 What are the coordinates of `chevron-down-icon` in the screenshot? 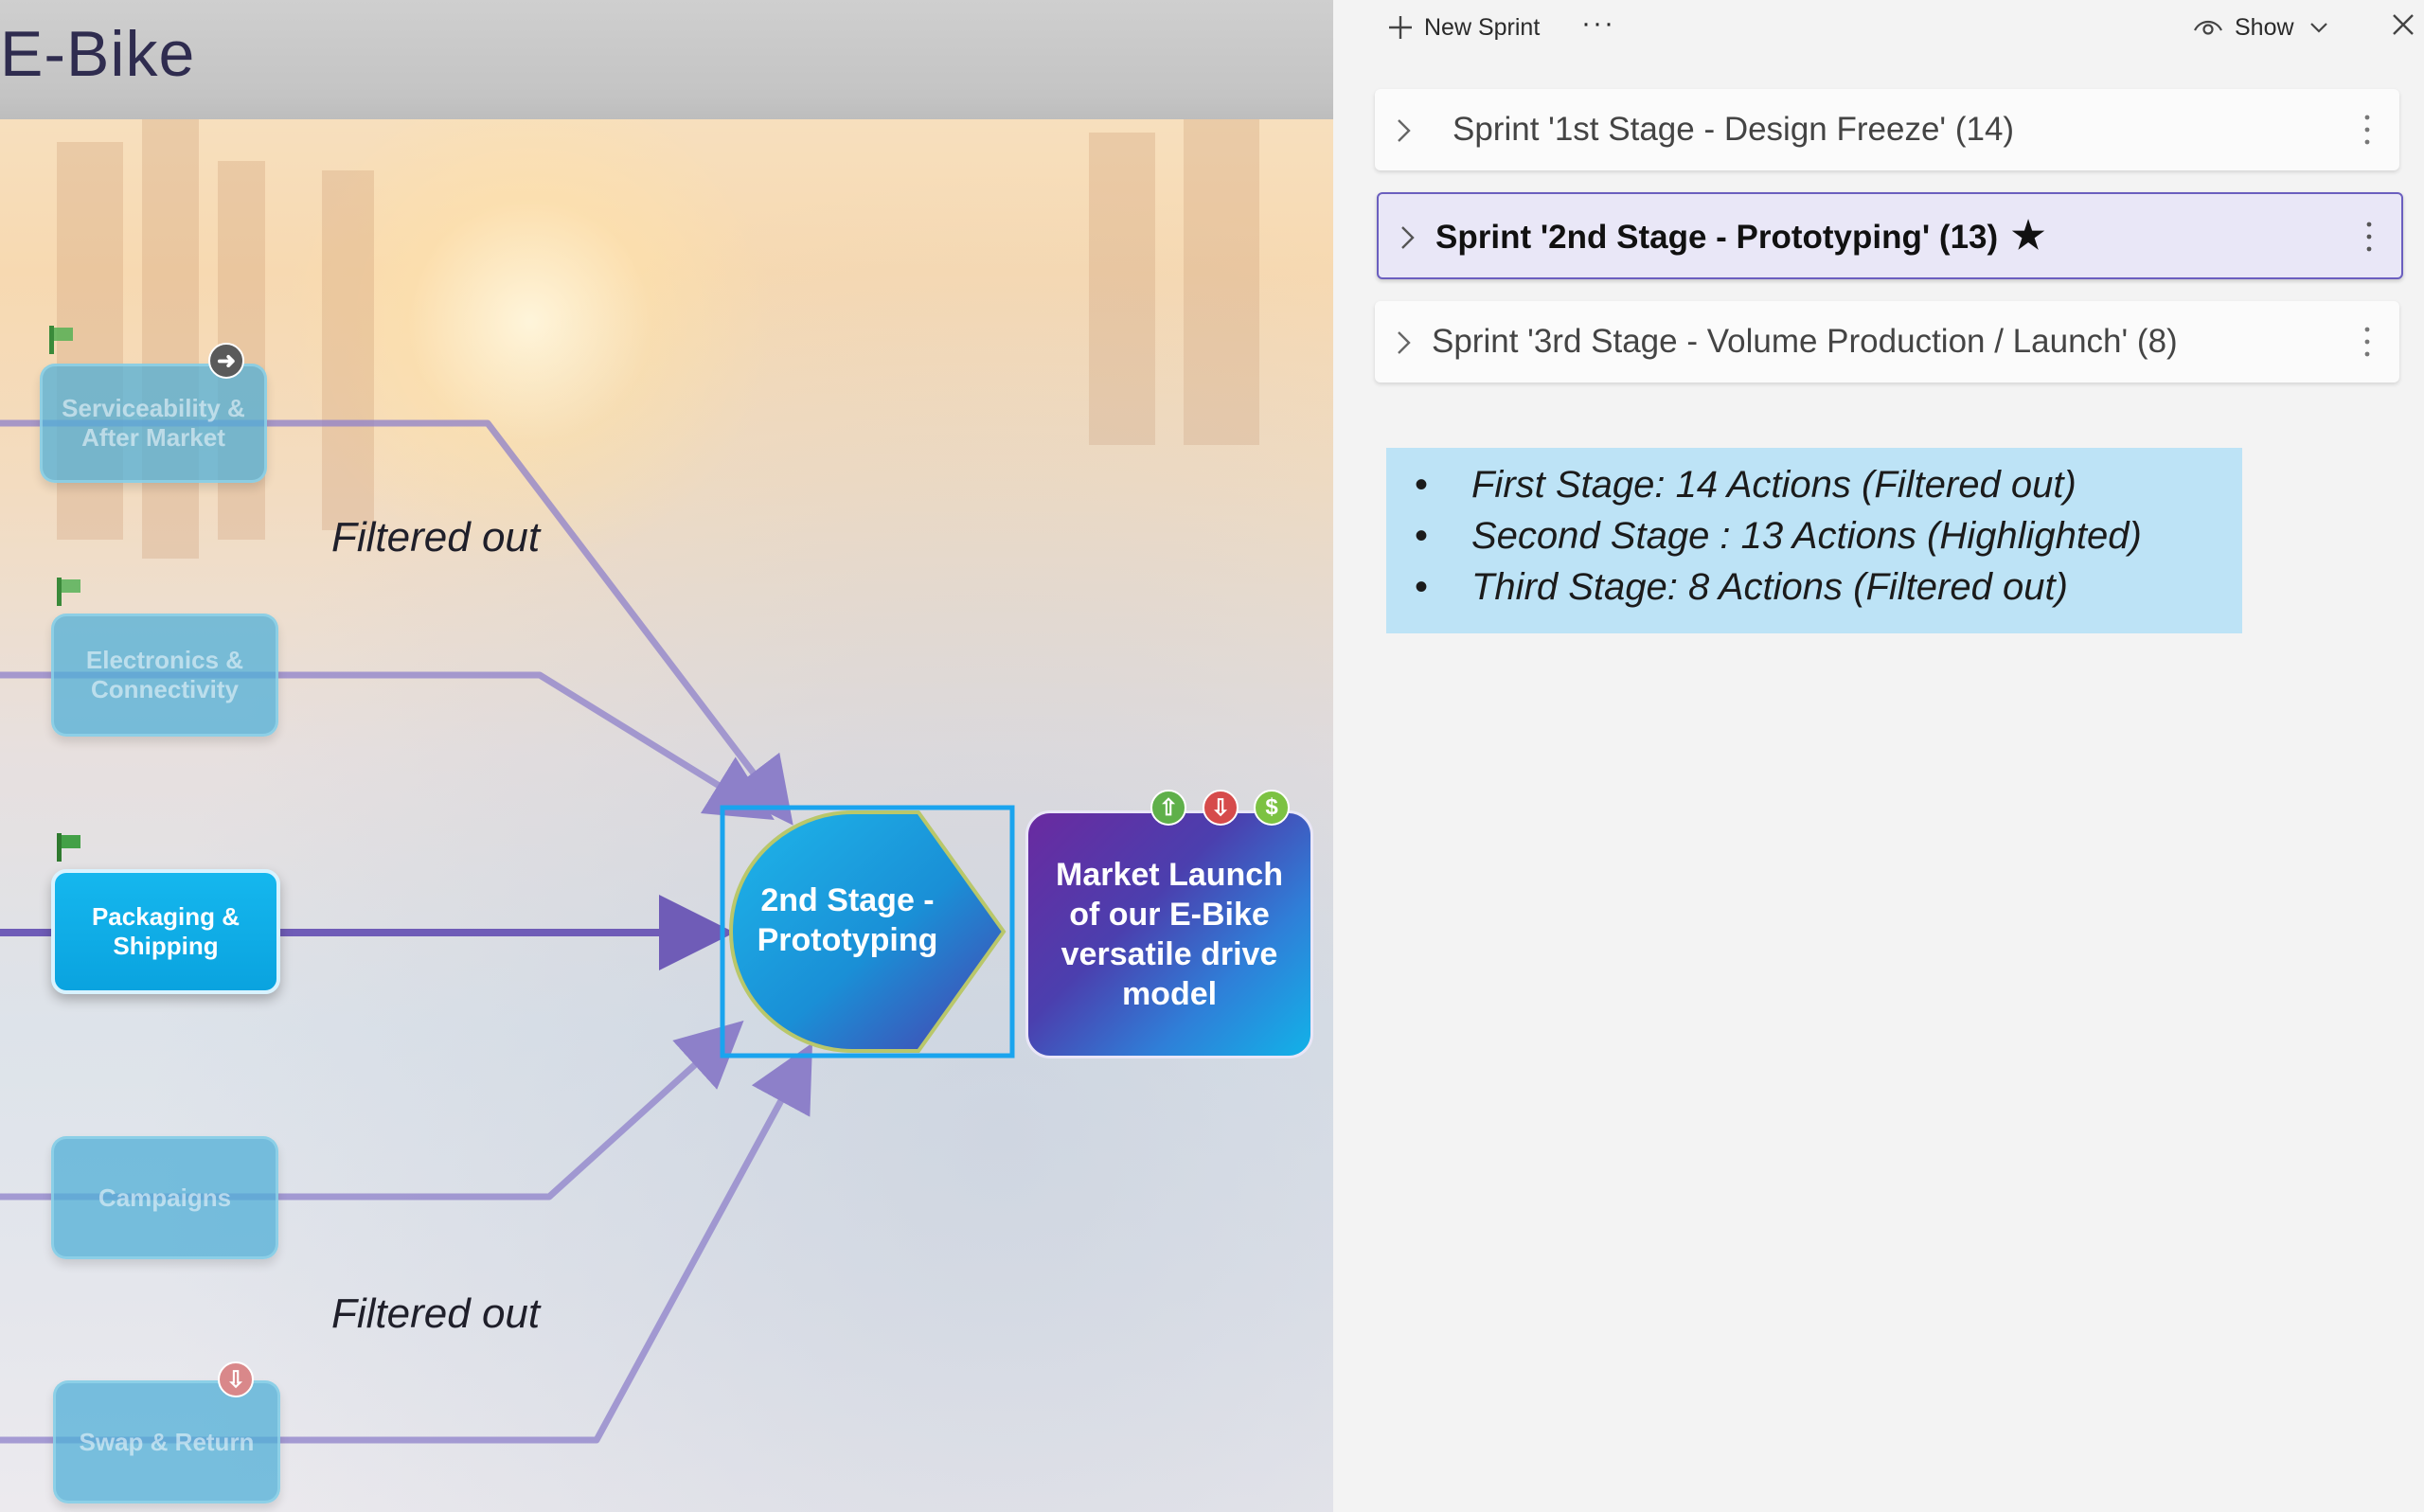 It's located at (2318, 28).